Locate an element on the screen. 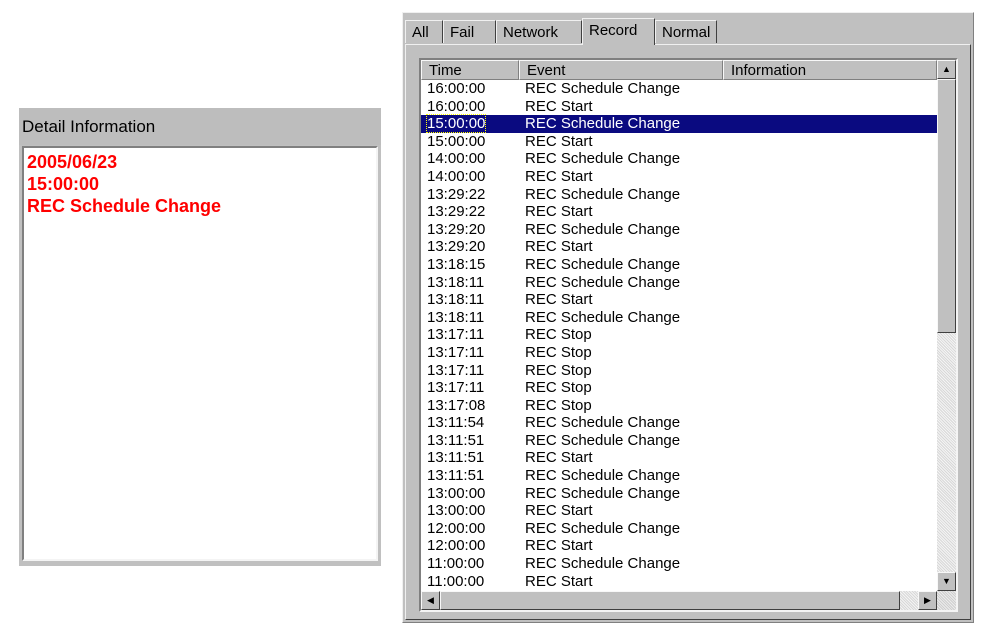  table-row: 15:00:00 REC Schedule Change is located at coordinates (679, 124).